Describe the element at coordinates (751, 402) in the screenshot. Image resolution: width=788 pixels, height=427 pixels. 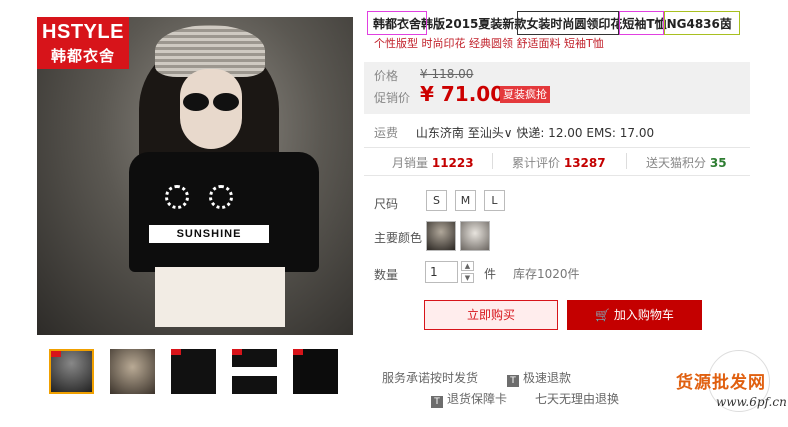
I see `watermark-url: www.6pf.cn` at that location.